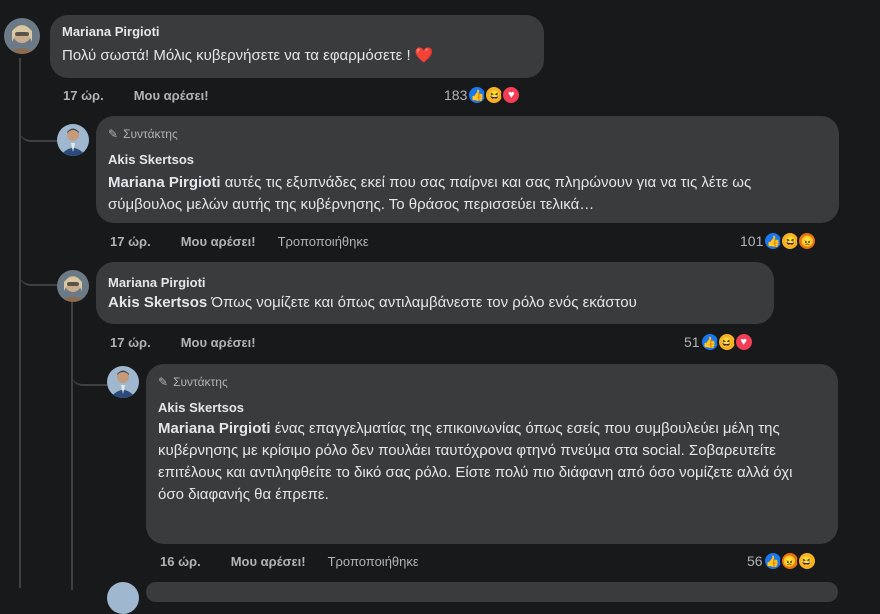 The image size is (880, 614). Describe the element at coordinates (755, 561) in the screenshot. I see `reaction-count: 56` at that location.